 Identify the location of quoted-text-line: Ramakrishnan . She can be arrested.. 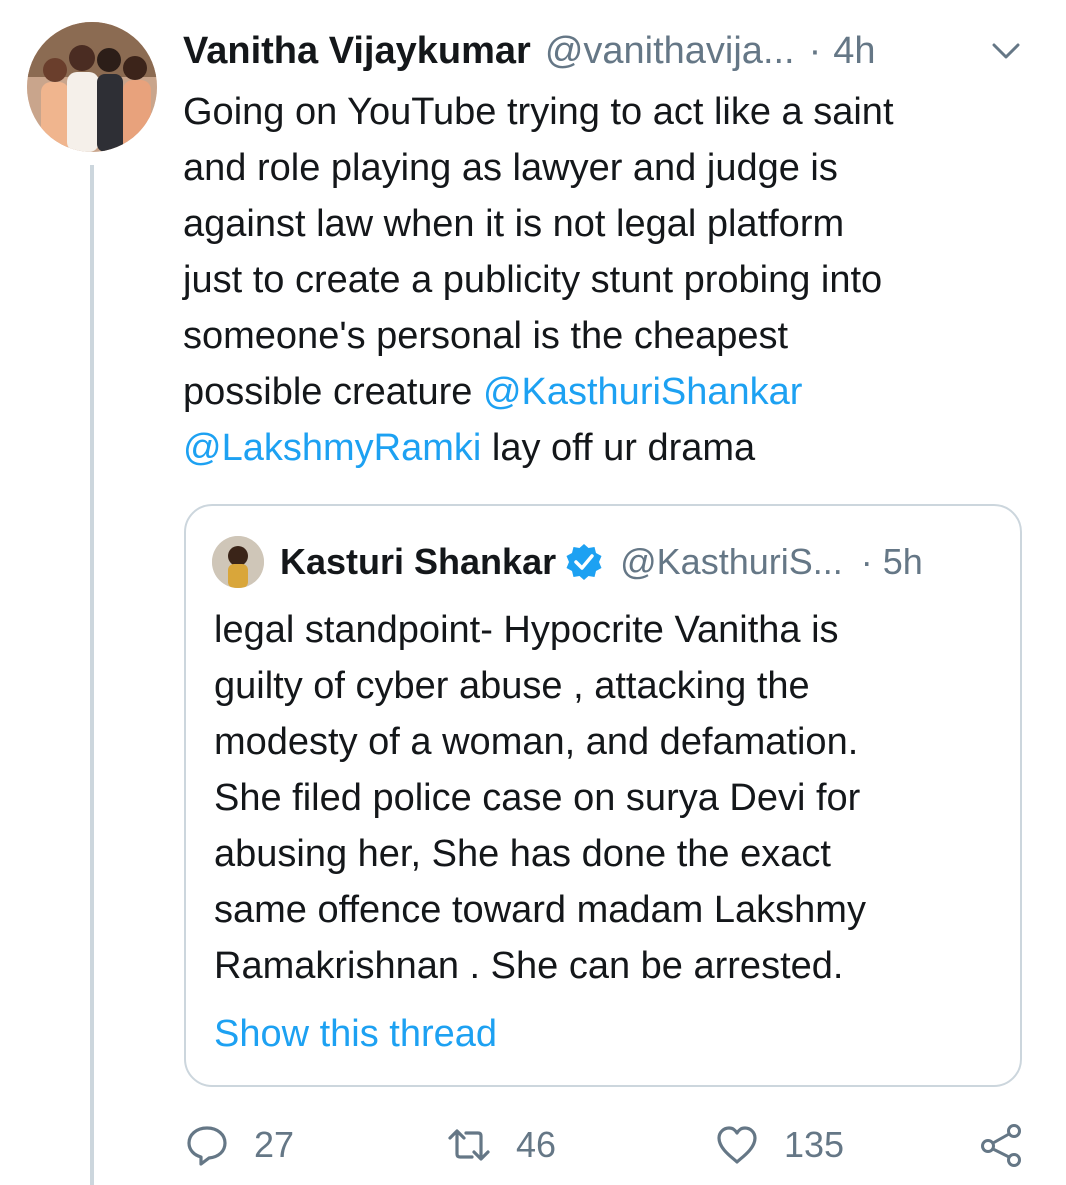
(529, 966).